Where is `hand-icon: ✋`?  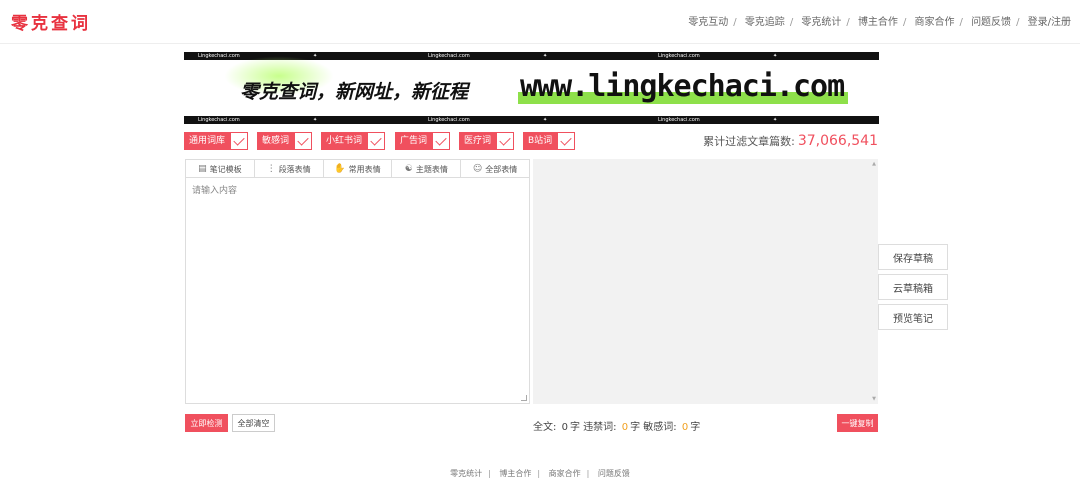
hand-icon: ✋ is located at coordinates (340, 169).